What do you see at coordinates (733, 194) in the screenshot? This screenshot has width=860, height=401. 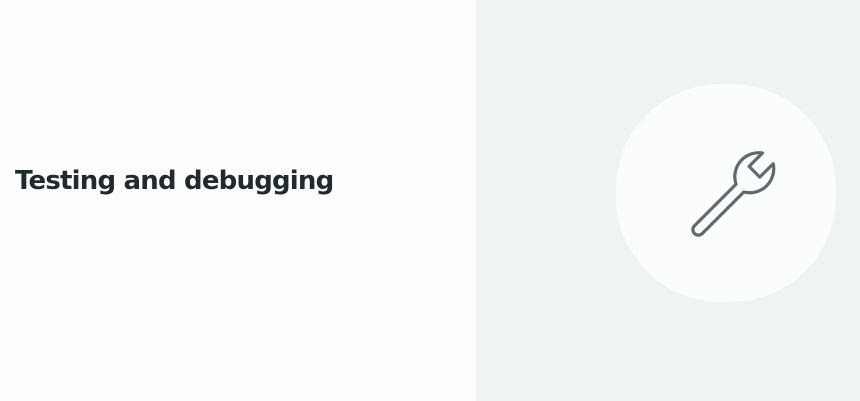 I see `wrench-icon` at bounding box center [733, 194].